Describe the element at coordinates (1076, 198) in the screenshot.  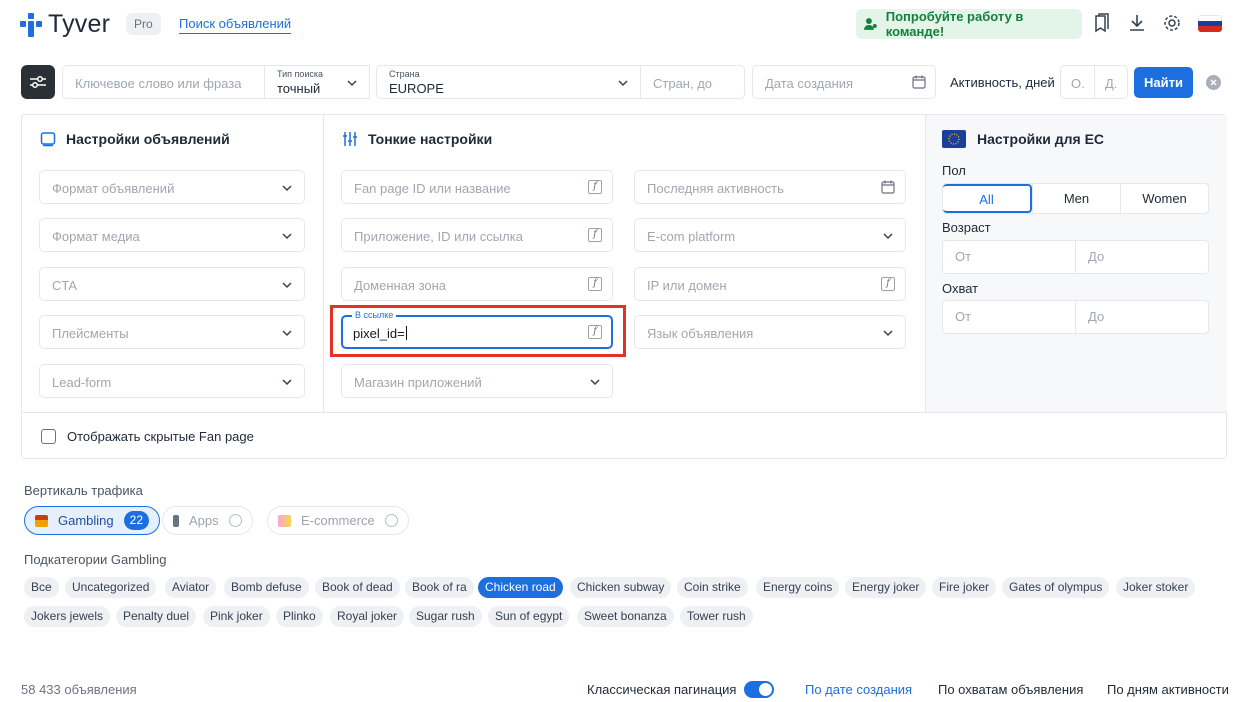
I see `gender-men-option: Men` at that location.